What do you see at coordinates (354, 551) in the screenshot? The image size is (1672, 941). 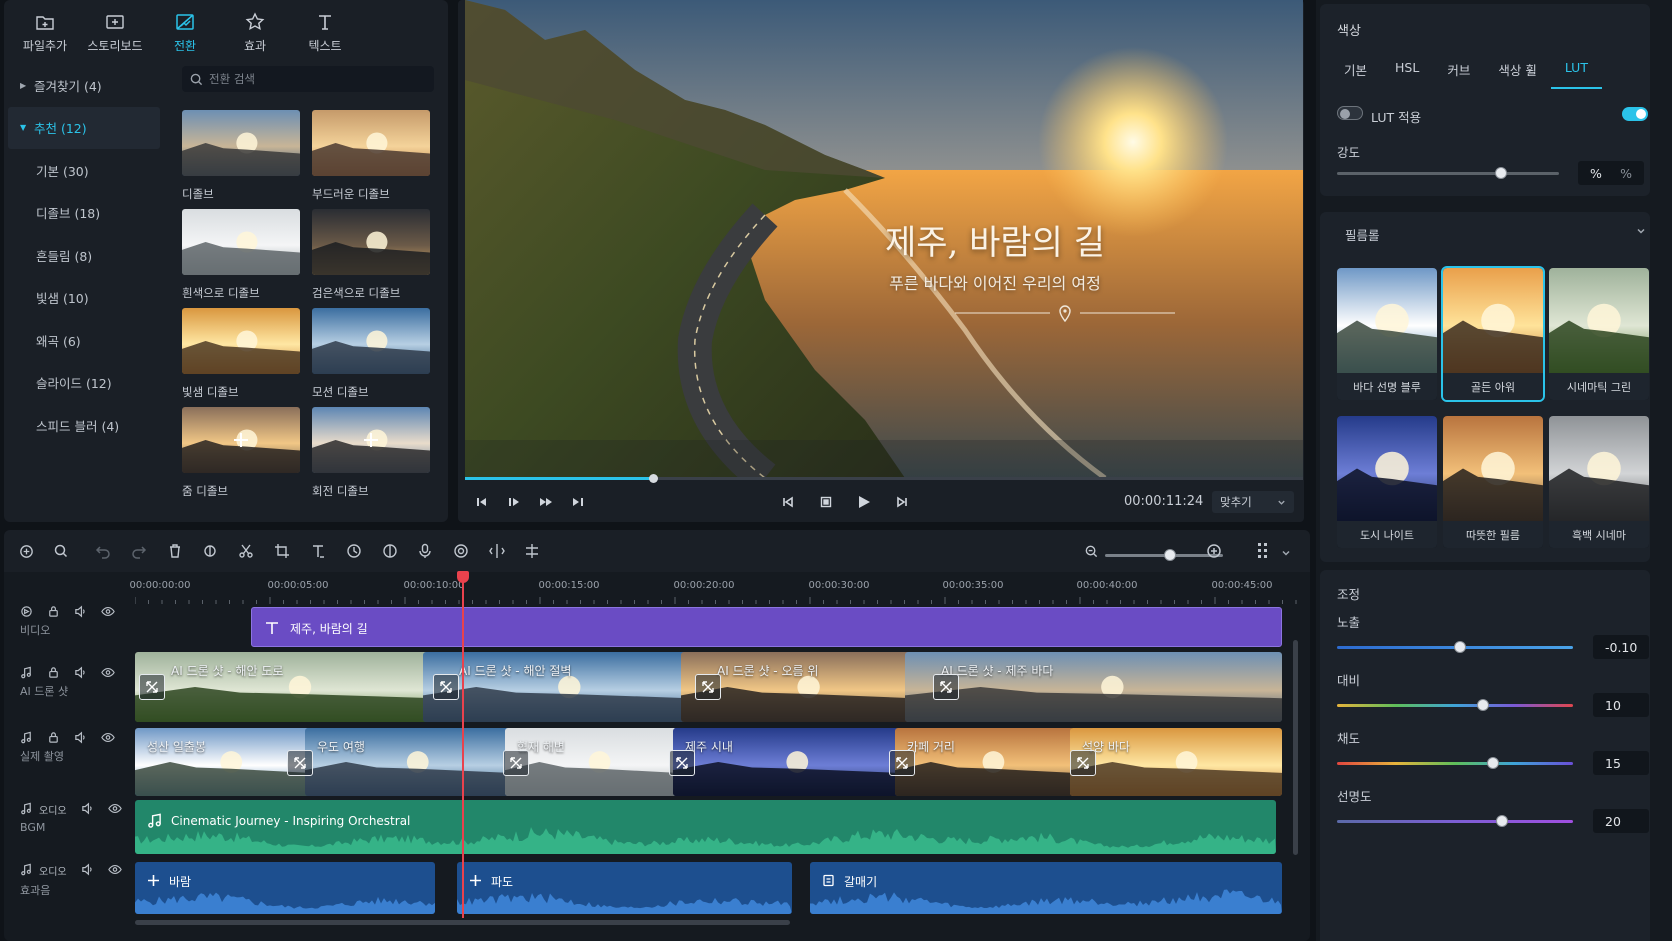 I see `speed-button` at bounding box center [354, 551].